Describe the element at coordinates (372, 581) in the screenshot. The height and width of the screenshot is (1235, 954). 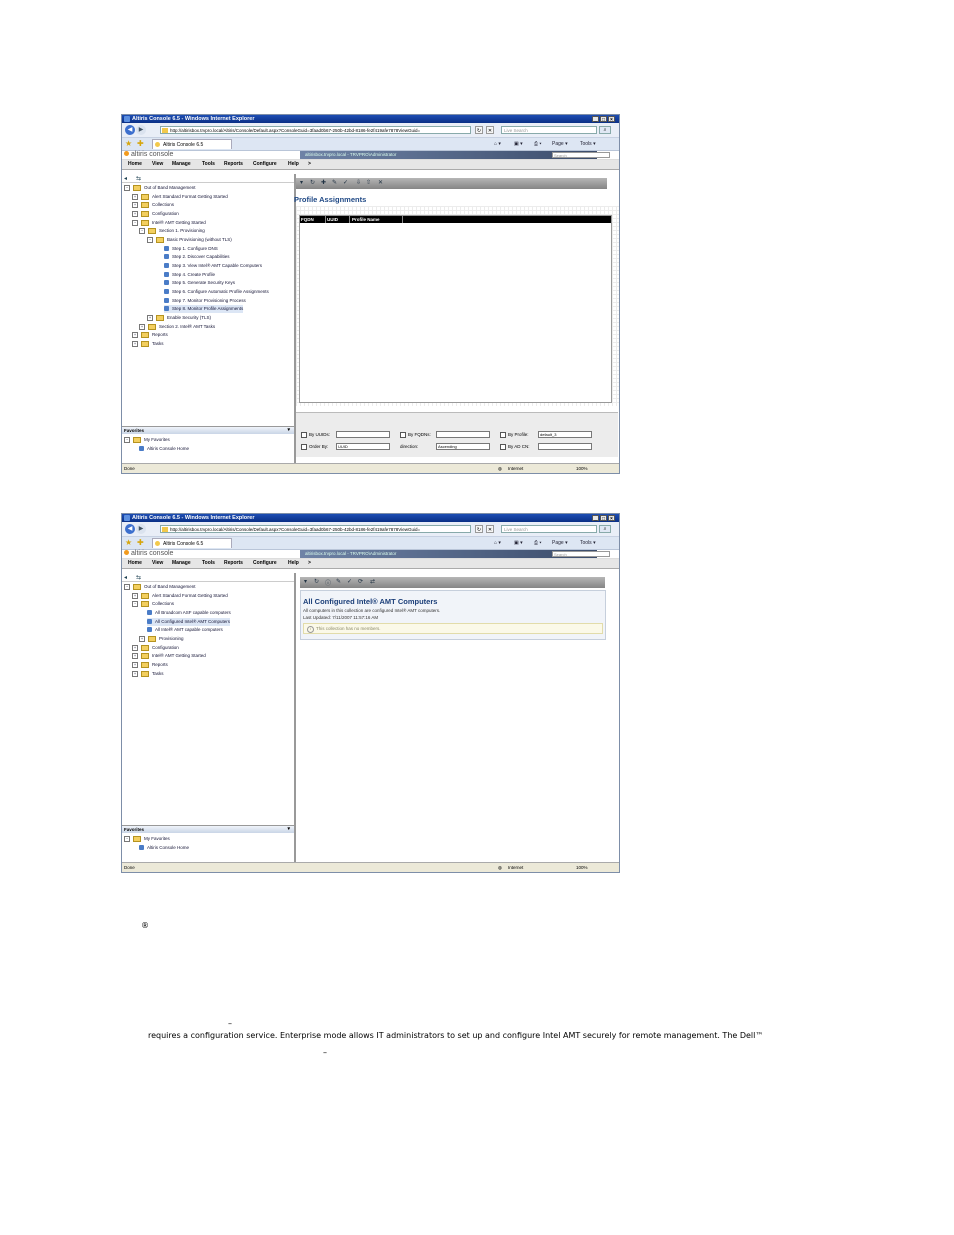
I see `sync-collection-icon: ⇄` at that location.